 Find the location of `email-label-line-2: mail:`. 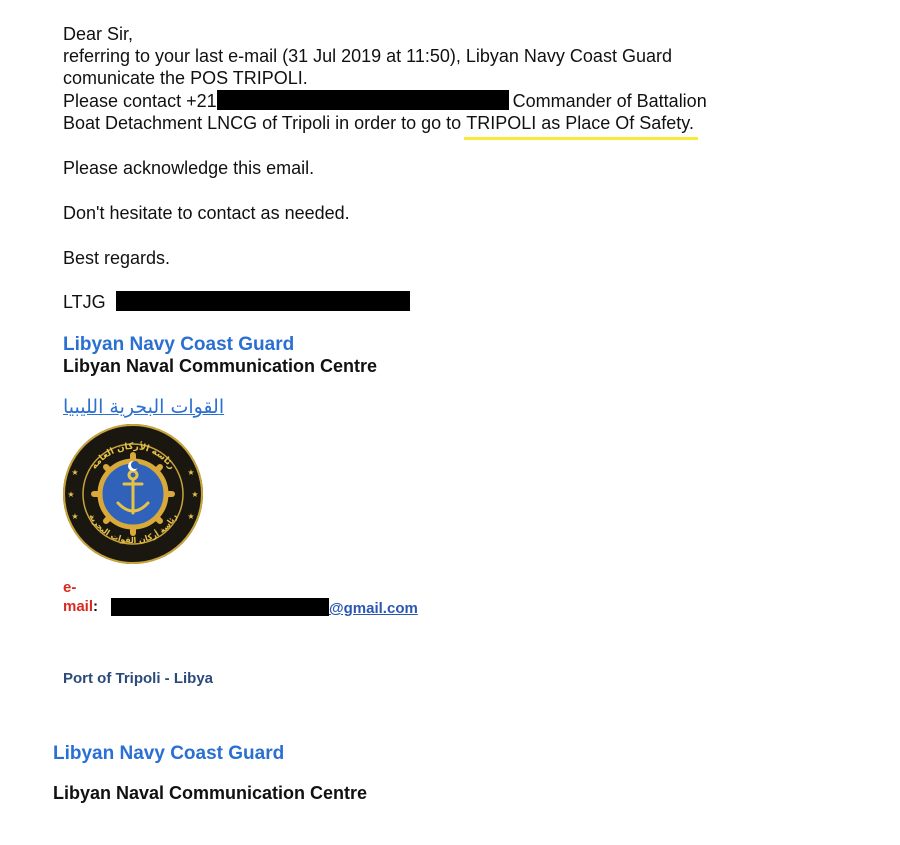

email-label-line-2: mail: is located at coordinates (80, 606).